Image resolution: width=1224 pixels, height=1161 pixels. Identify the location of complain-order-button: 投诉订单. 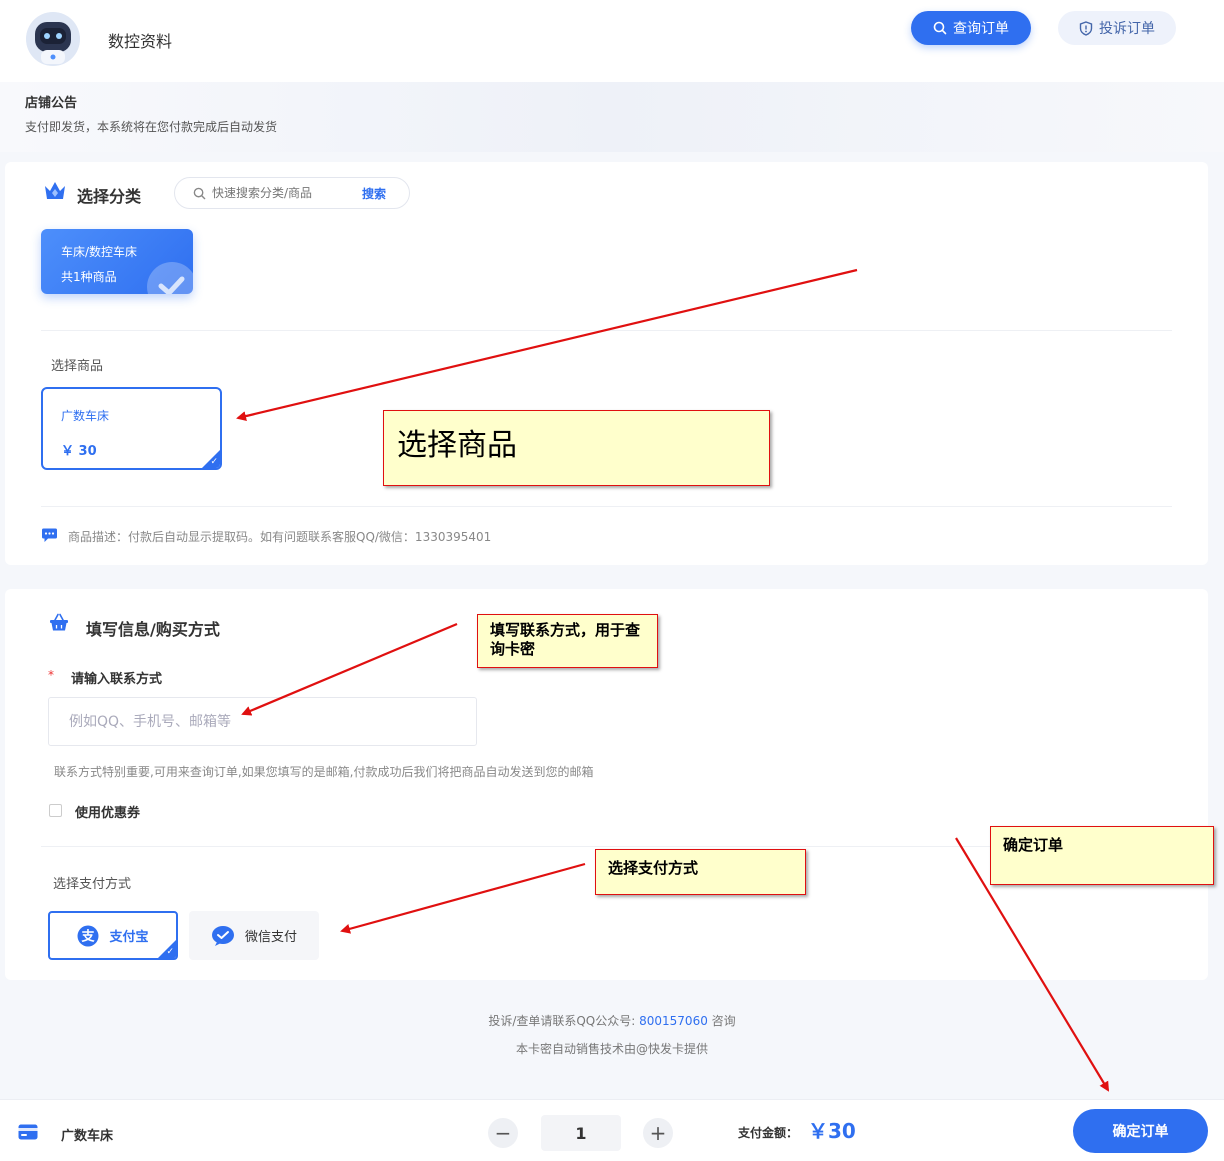
(1117, 28).